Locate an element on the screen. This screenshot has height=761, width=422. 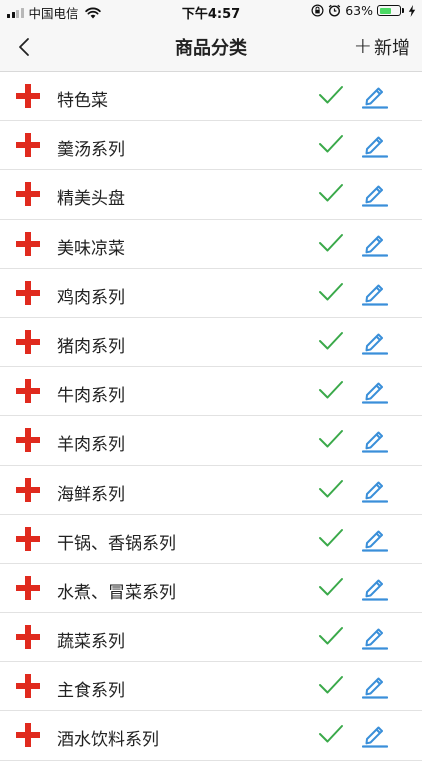
category-row: 鸡肉系列 is located at coordinates (211, 293).